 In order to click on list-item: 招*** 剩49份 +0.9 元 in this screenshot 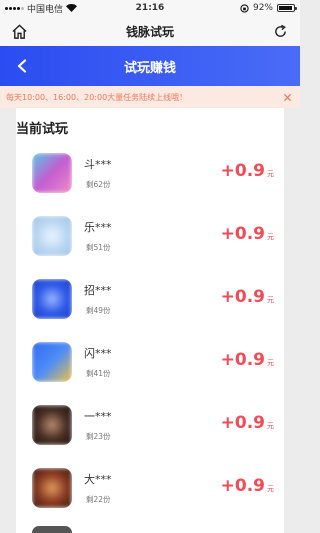, I will do `click(150, 297)`.